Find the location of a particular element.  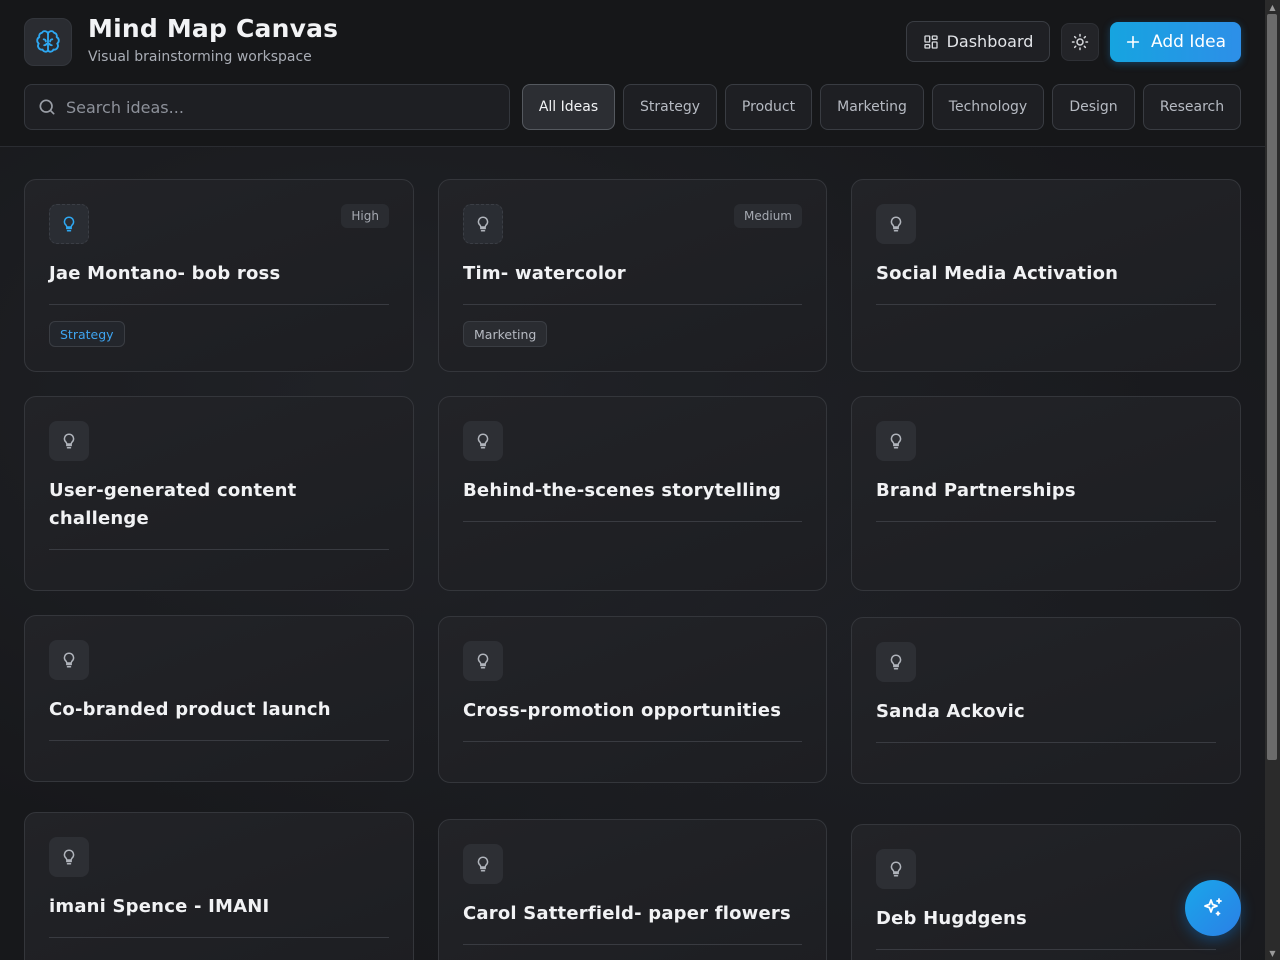

sparkles-icon is located at coordinates (1213, 907).